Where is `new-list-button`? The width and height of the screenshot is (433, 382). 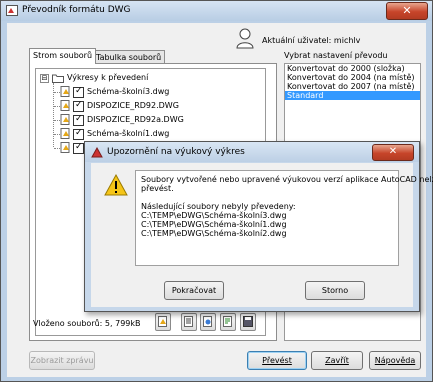 new-list-button is located at coordinates (228, 322).